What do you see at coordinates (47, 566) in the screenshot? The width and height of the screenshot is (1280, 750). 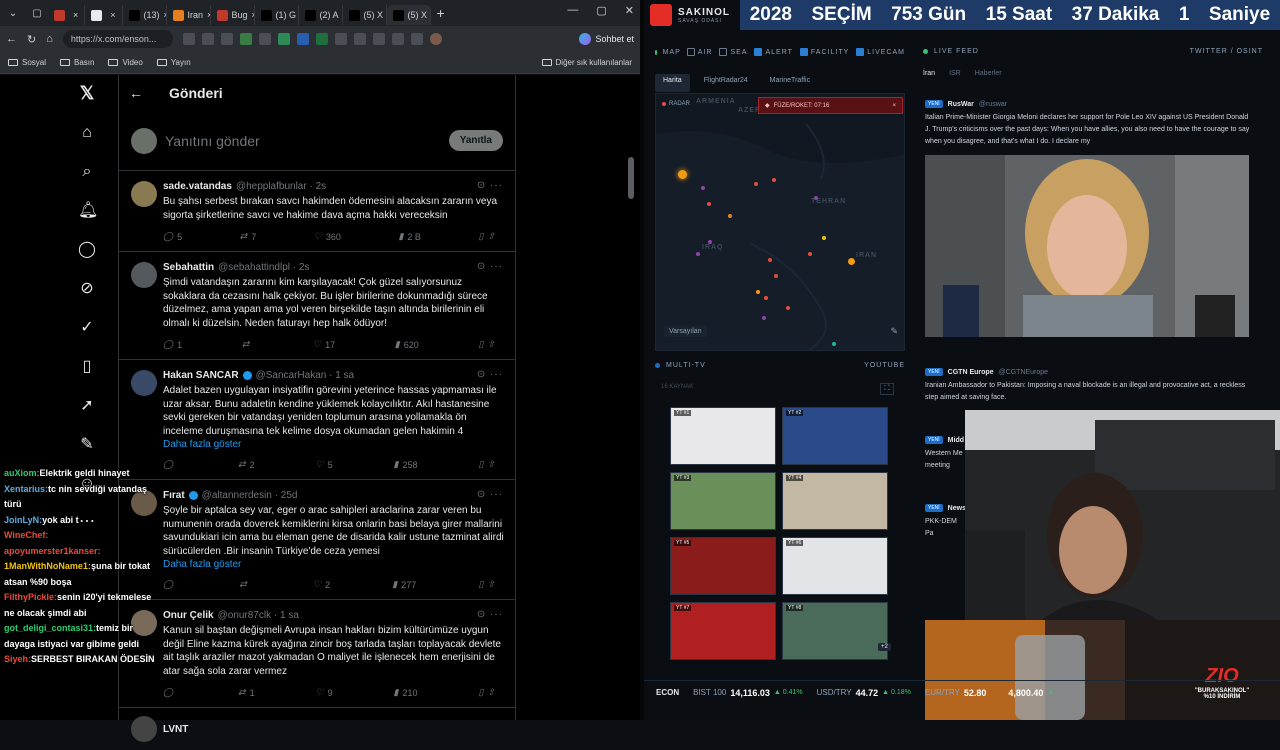 I see `chat-username: 1ManWithNoName1:` at bounding box center [47, 566].